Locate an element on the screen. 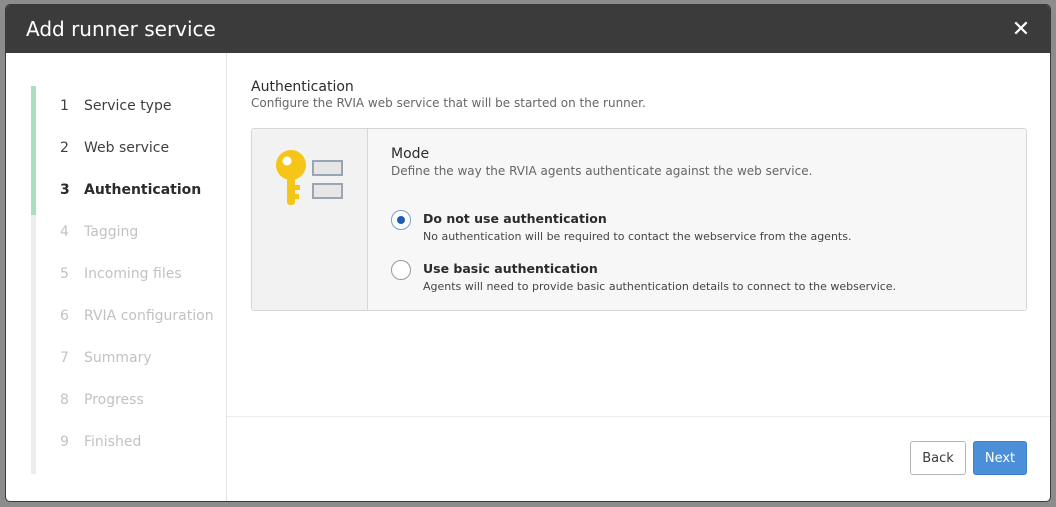 The width and height of the screenshot is (1056, 507). wizard-step-label: RVIA configuration is located at coordinates (149, 316).